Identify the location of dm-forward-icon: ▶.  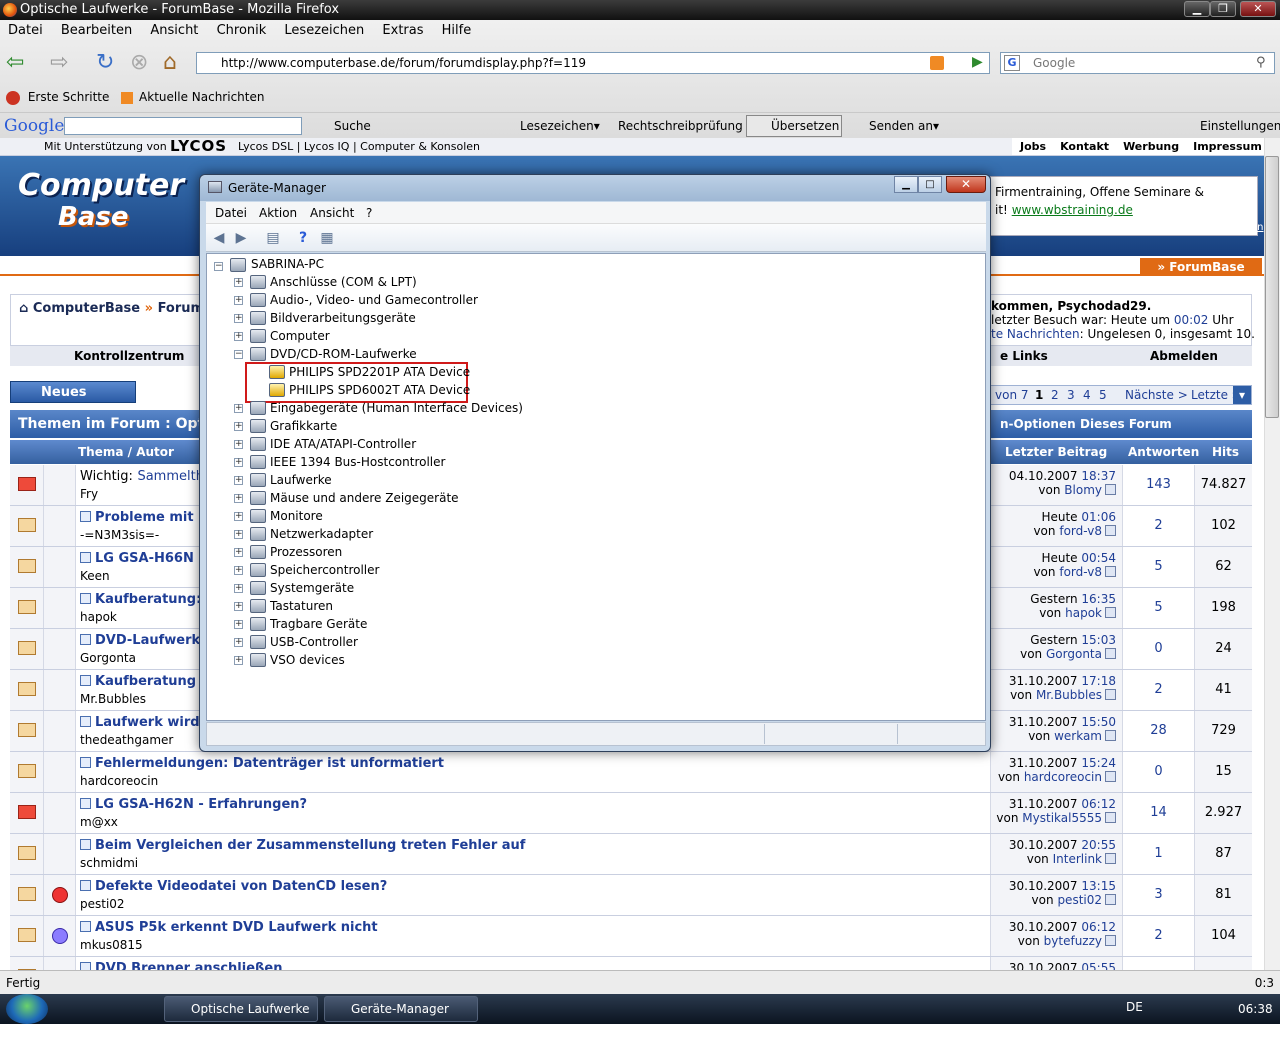
(241, 238).